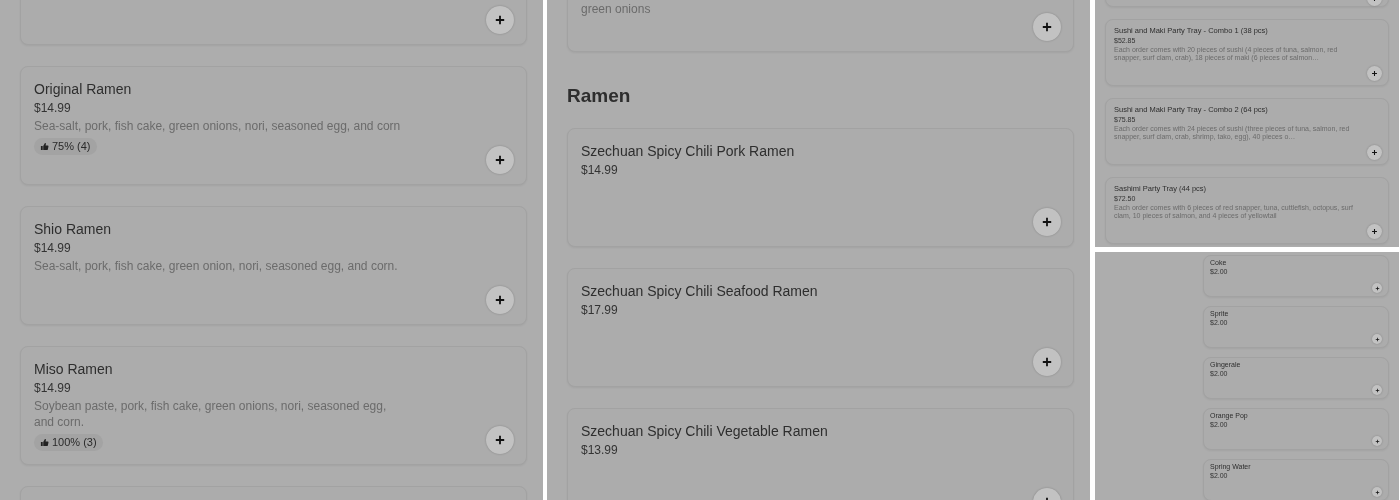 This screenshot has width=1400, height=500. Describe the element at coordinates (71, 146) in the screenshot. I see `rating-text: 75% (4)` at that location.